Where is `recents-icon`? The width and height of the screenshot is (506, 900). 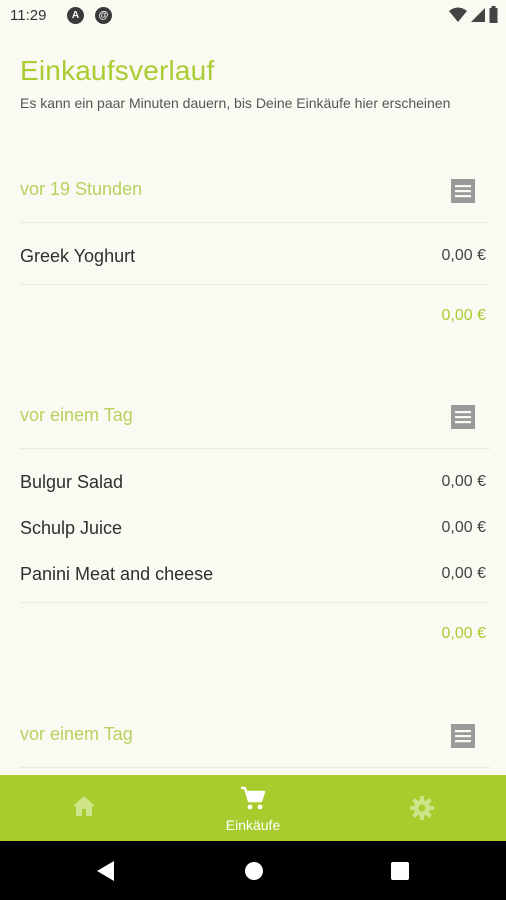 recents-icon is located at coordinates (400, 871).